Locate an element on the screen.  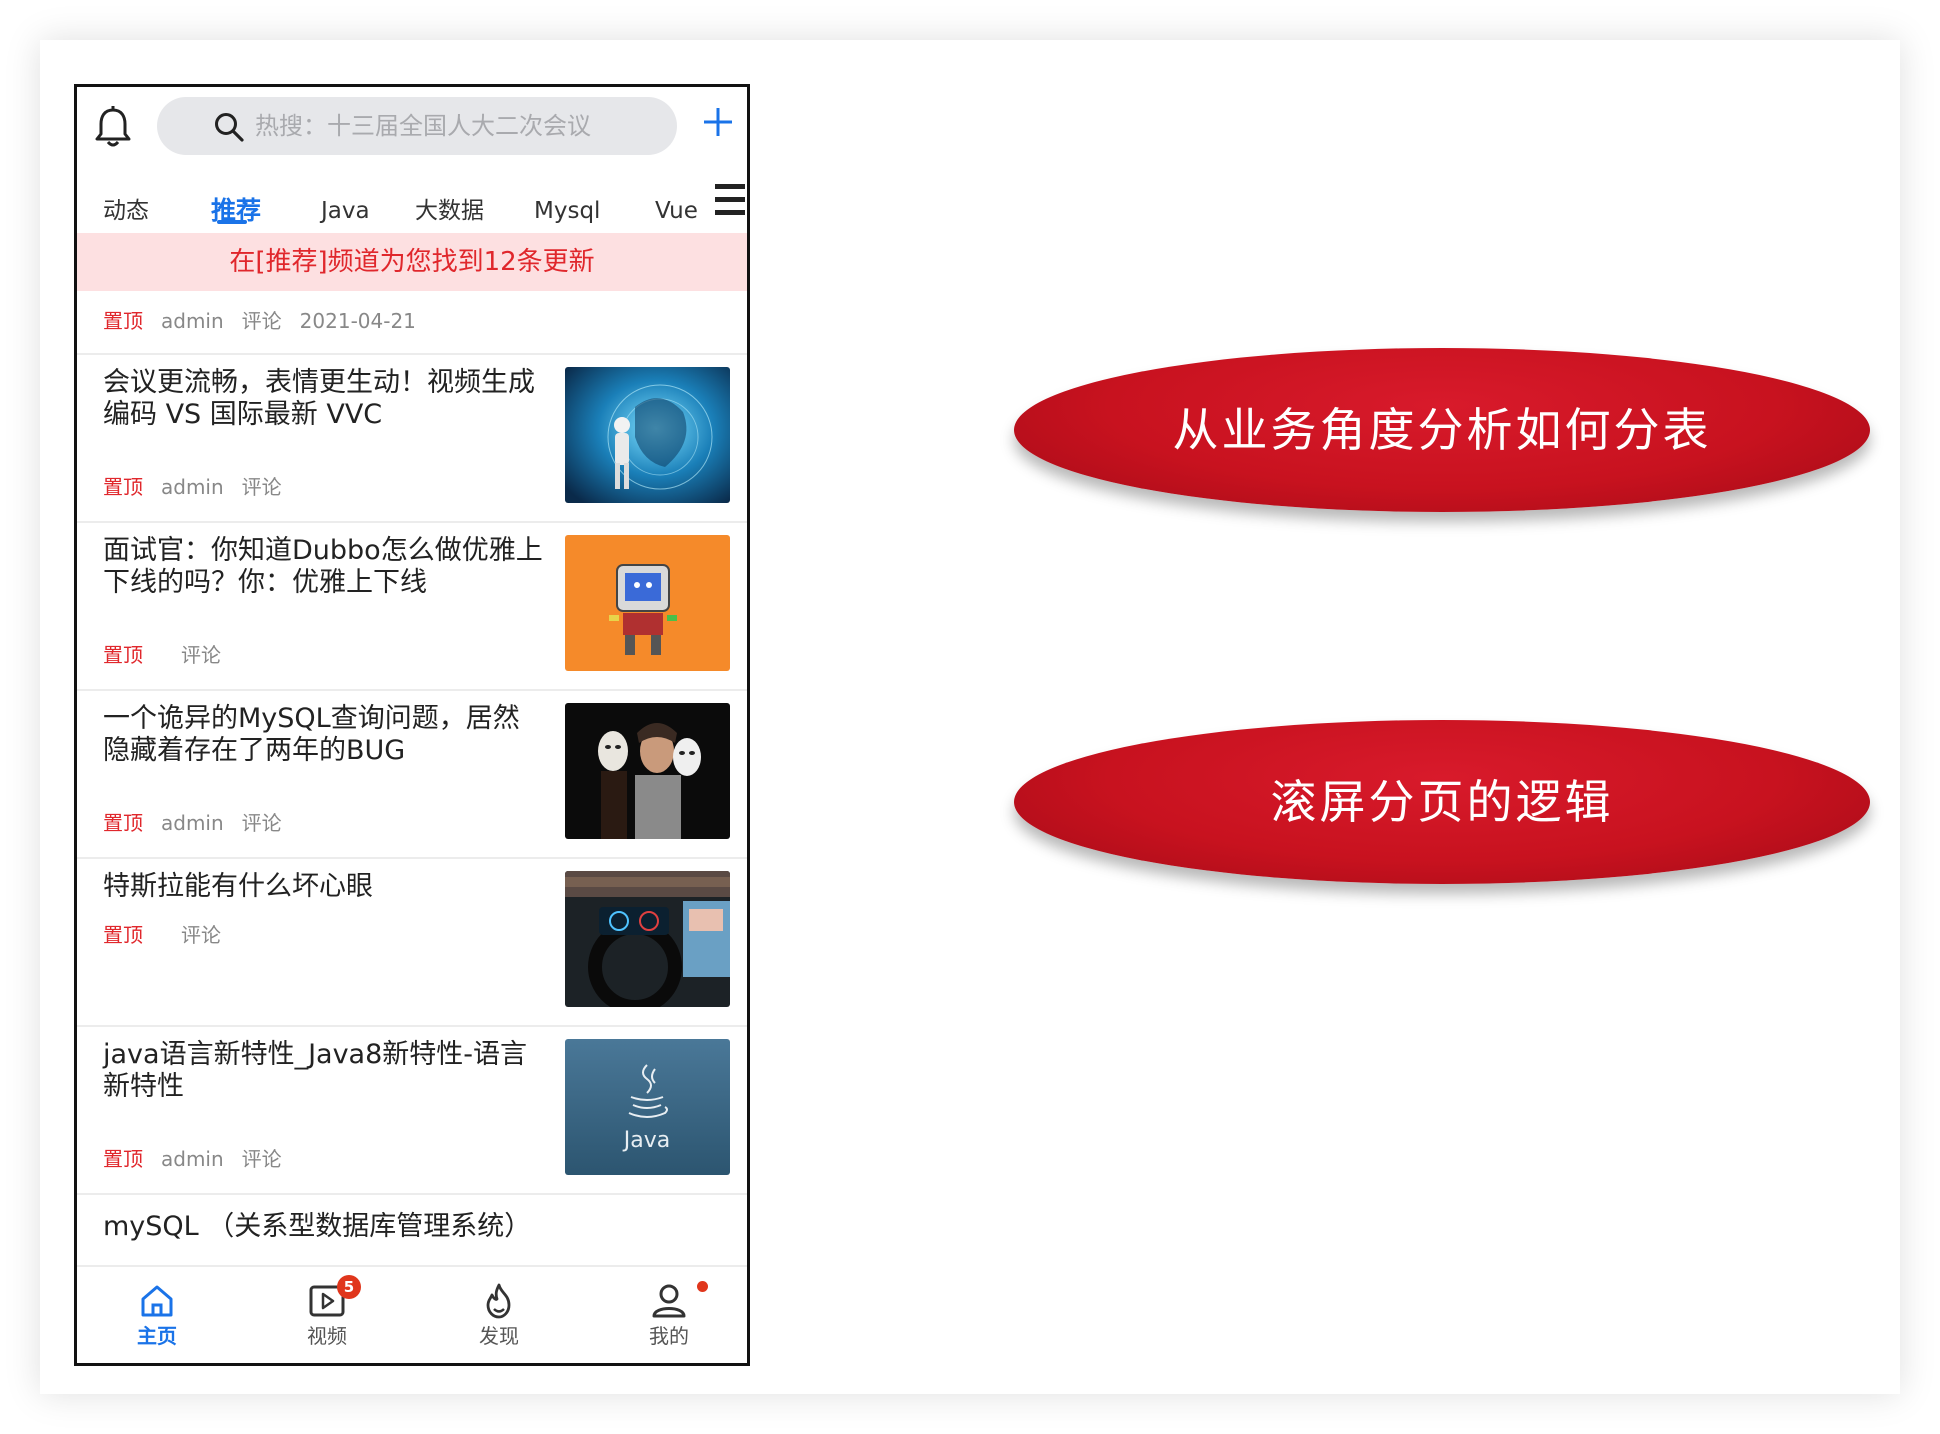
search-placeholder: 热搜：十三届全国人大二次会议 is located at coordinates (423, 126).